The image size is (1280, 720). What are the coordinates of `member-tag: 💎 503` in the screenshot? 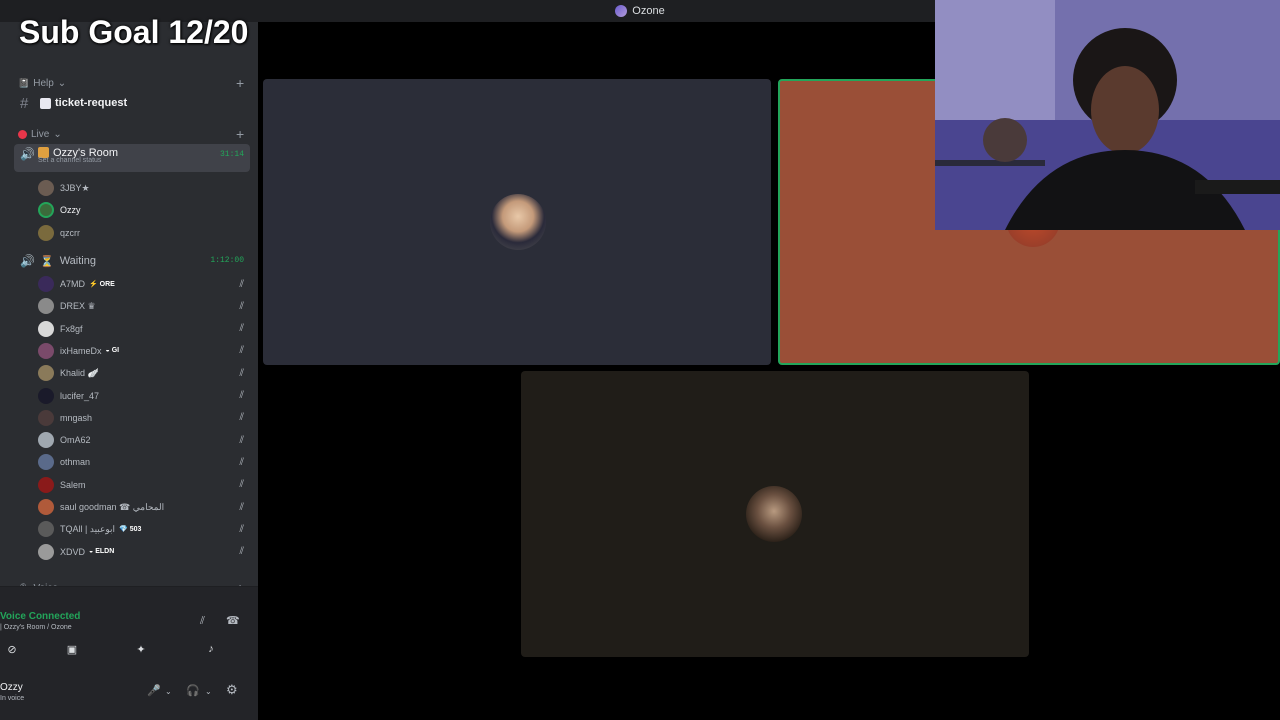 It's located at (130, 530).